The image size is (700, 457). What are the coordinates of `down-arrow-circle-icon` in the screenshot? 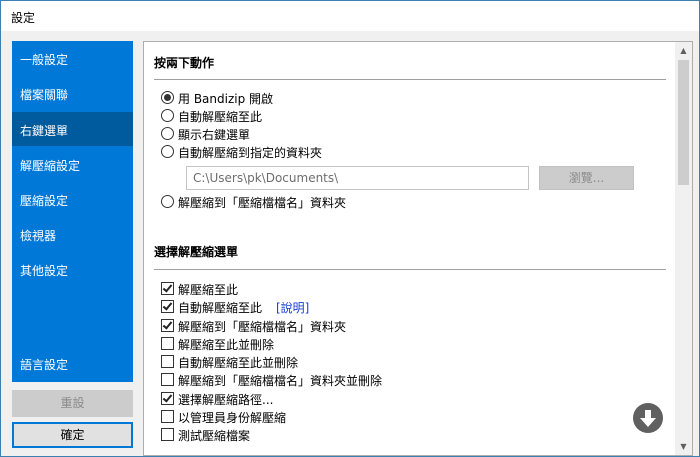 It's located at (648, 418).